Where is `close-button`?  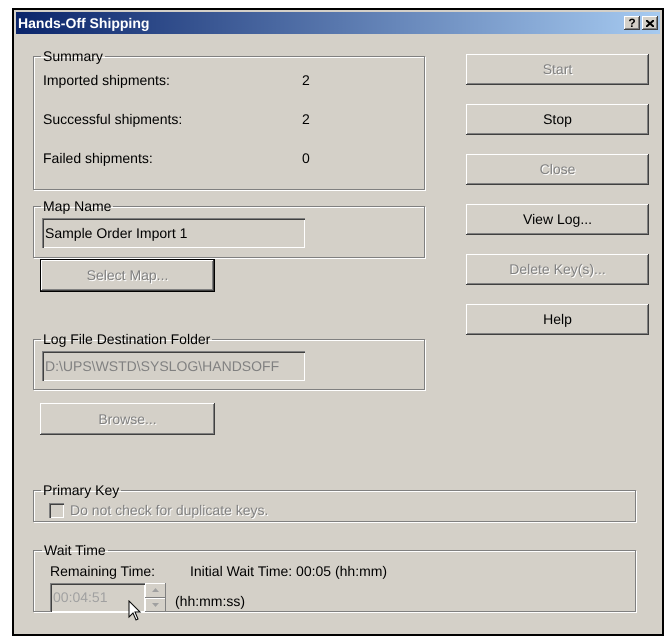 close-button is located at coordinates (650, 23).